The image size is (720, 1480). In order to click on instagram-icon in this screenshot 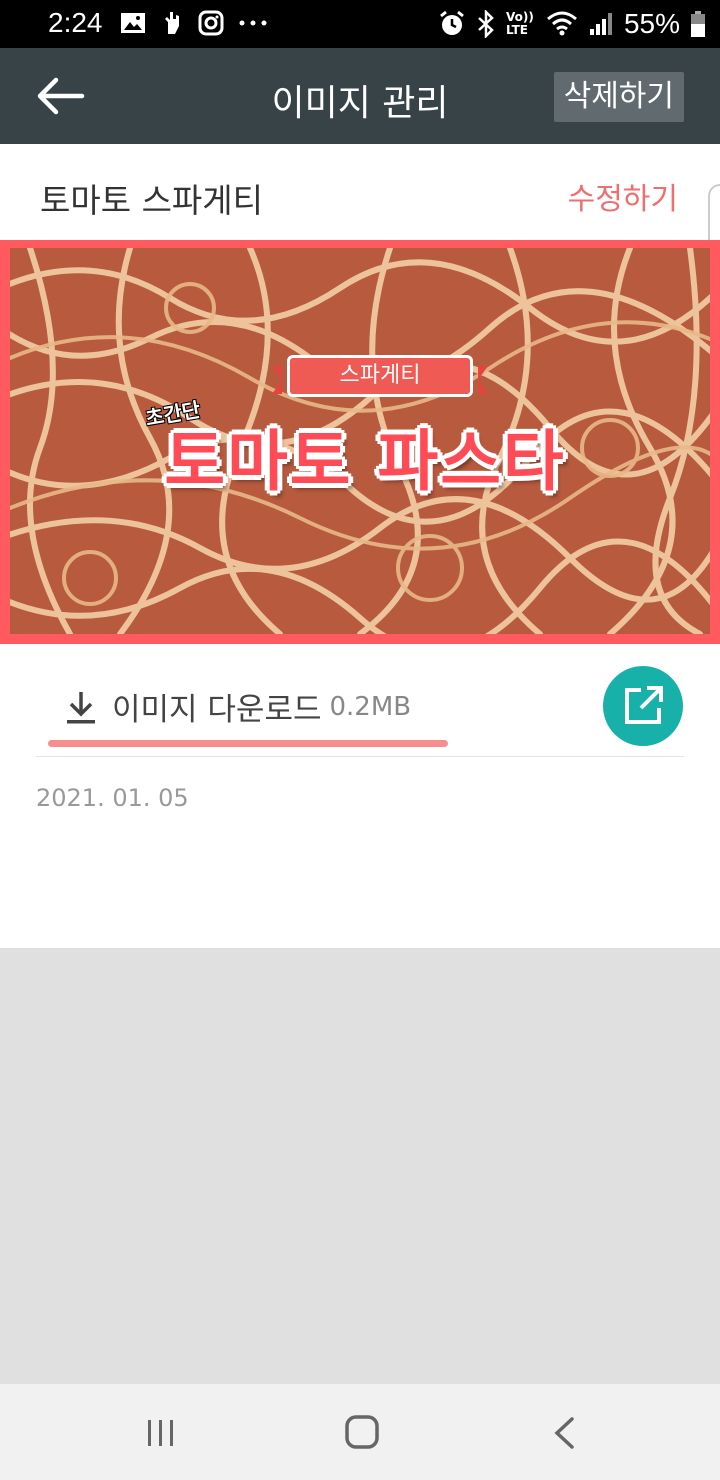, I will do `click(211, 23)`.